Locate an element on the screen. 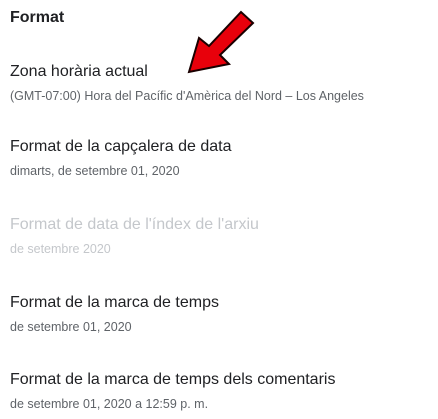 This screenshot has width=438, height=419. setting-value: dimarts, de setembre 01, 2020 is located at coordinates (95, 171).